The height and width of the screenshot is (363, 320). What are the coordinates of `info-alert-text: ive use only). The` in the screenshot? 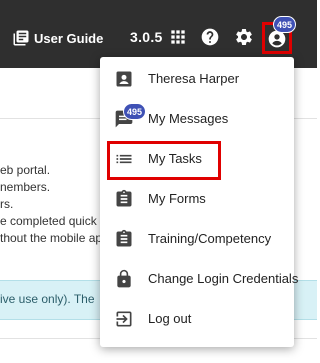 It's located at (47, 299).